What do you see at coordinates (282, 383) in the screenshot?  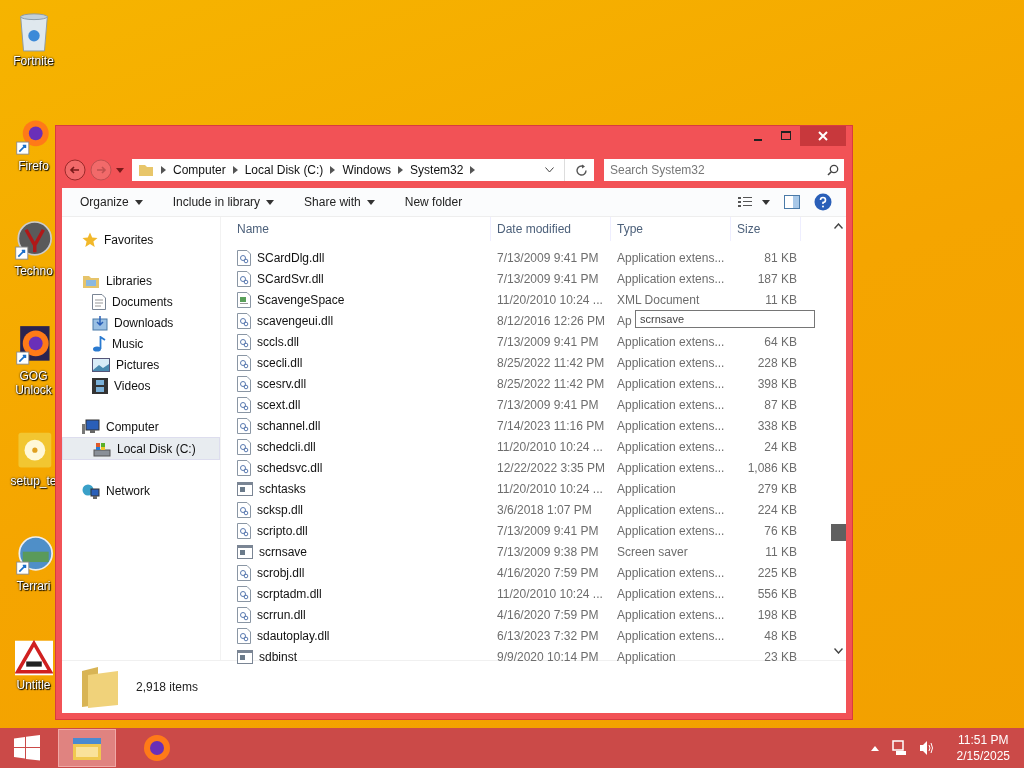 I see `file-name: scesrv.dll` at bounding box center [282, 383].